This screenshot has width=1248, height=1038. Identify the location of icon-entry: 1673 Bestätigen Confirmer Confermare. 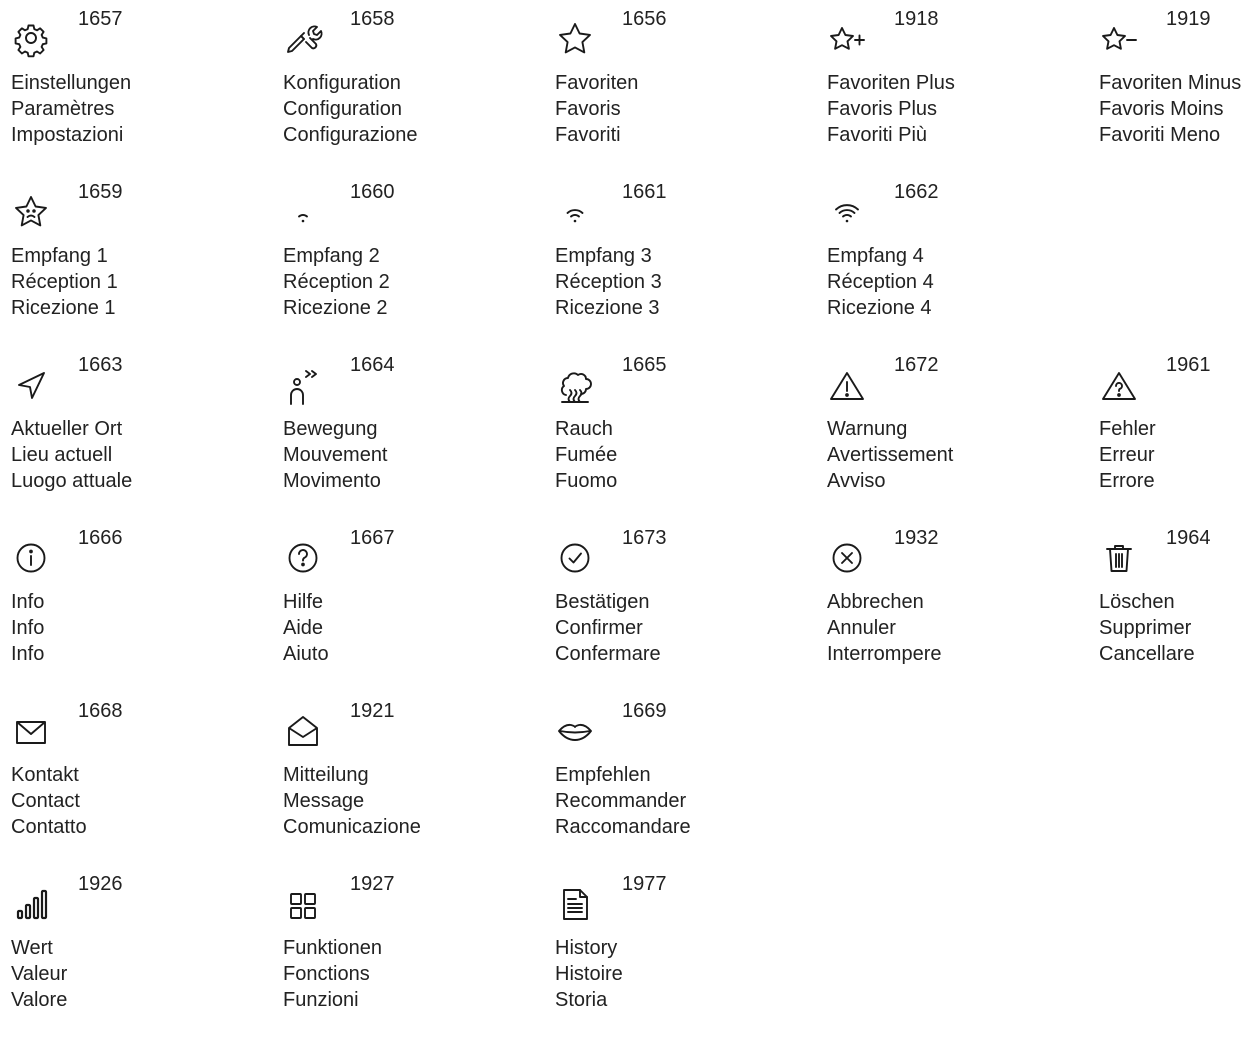
(680, 605).